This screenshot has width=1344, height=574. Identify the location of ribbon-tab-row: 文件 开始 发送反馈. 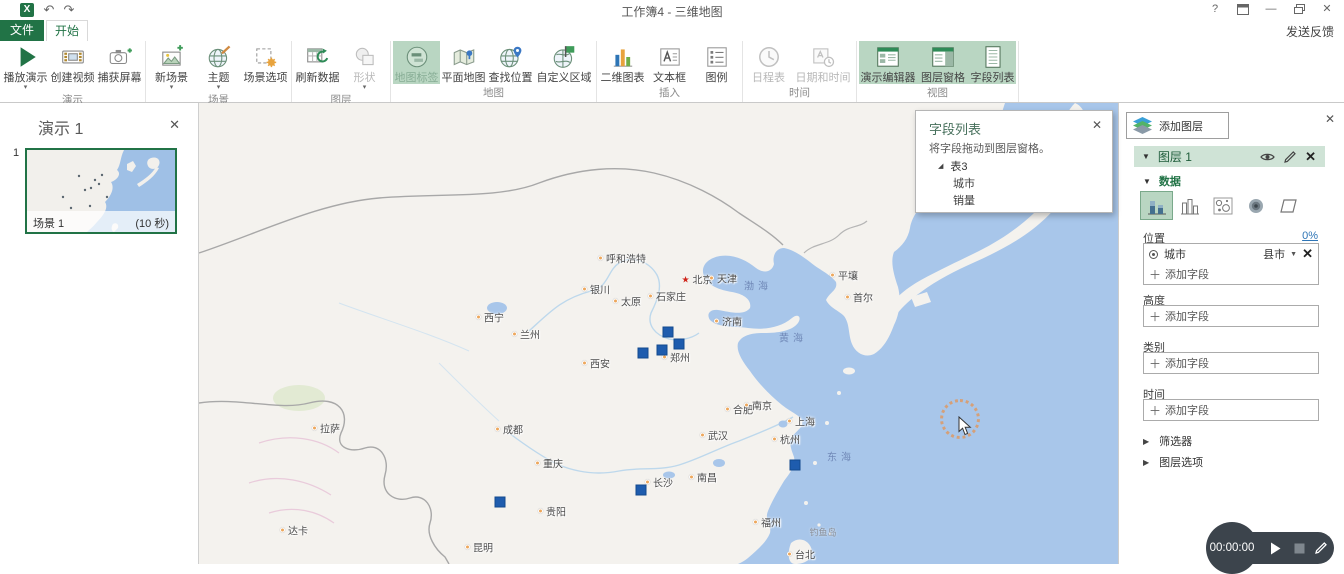
(672, 30).